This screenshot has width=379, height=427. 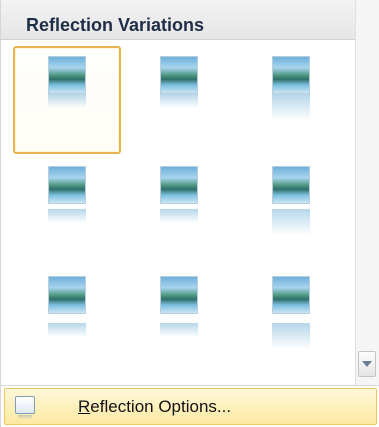 I want to click on menu-divider, so click(x=190, y=385).